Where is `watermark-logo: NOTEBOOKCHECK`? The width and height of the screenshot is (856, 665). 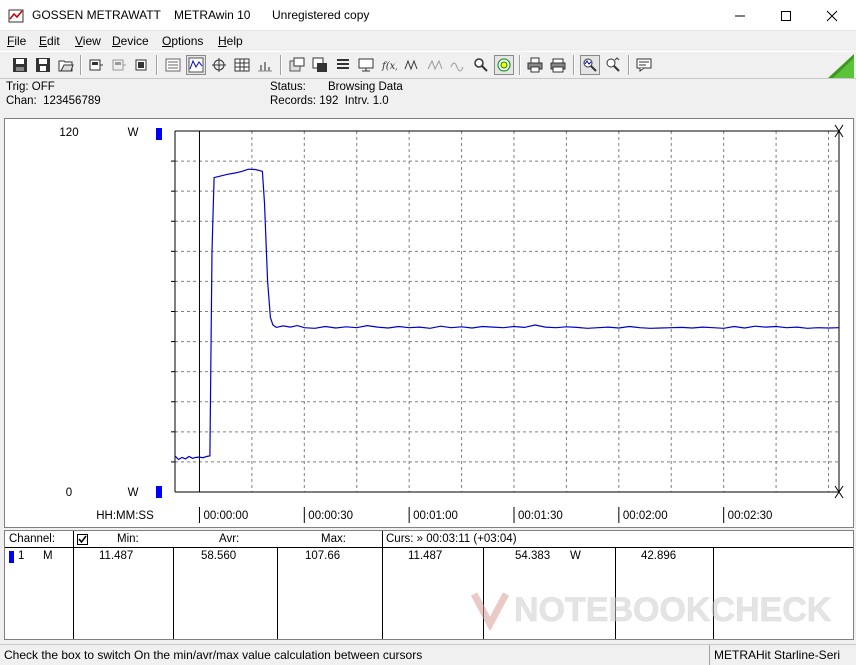
watermark-logo: NOTEBOOKCHECK is located at coordinates (660, 610).